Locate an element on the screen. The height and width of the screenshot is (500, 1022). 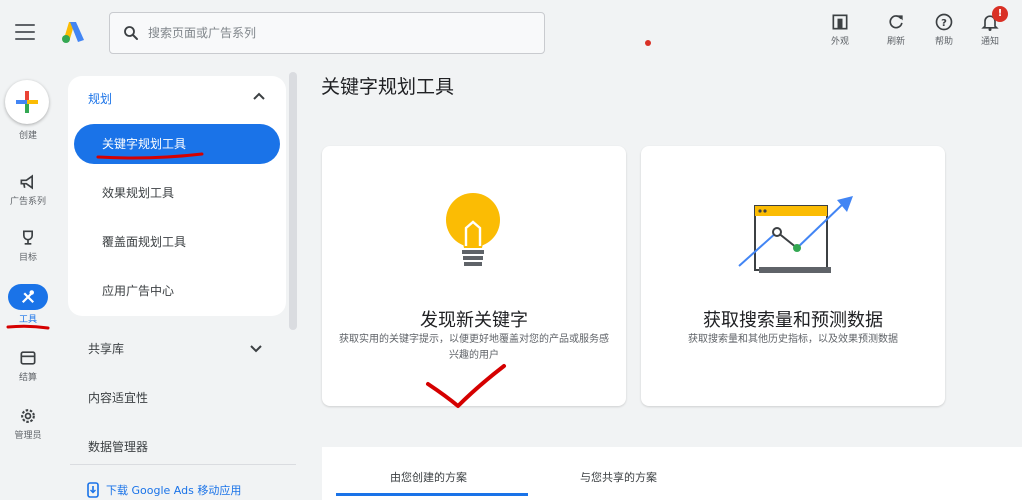
nav-section-content-suitability: 内容适宜性 is located at coordinates (118, 397).